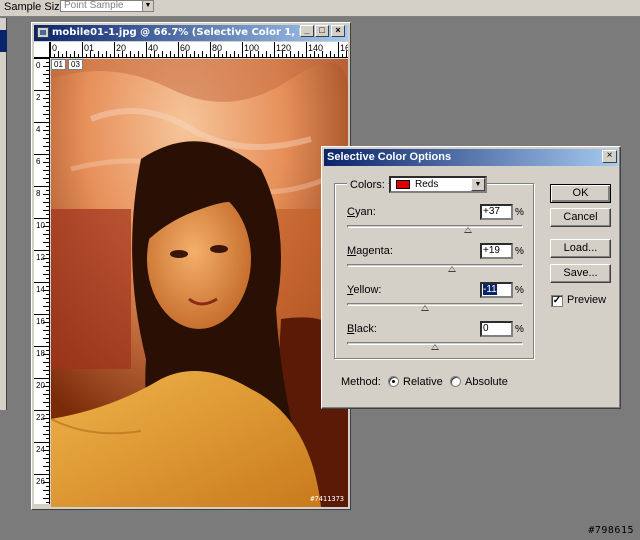 The image size is (640, 540). Describe the element at coordinates (40, 417) in the screenshot. I see `ruler-tick-label: 22` at that location.